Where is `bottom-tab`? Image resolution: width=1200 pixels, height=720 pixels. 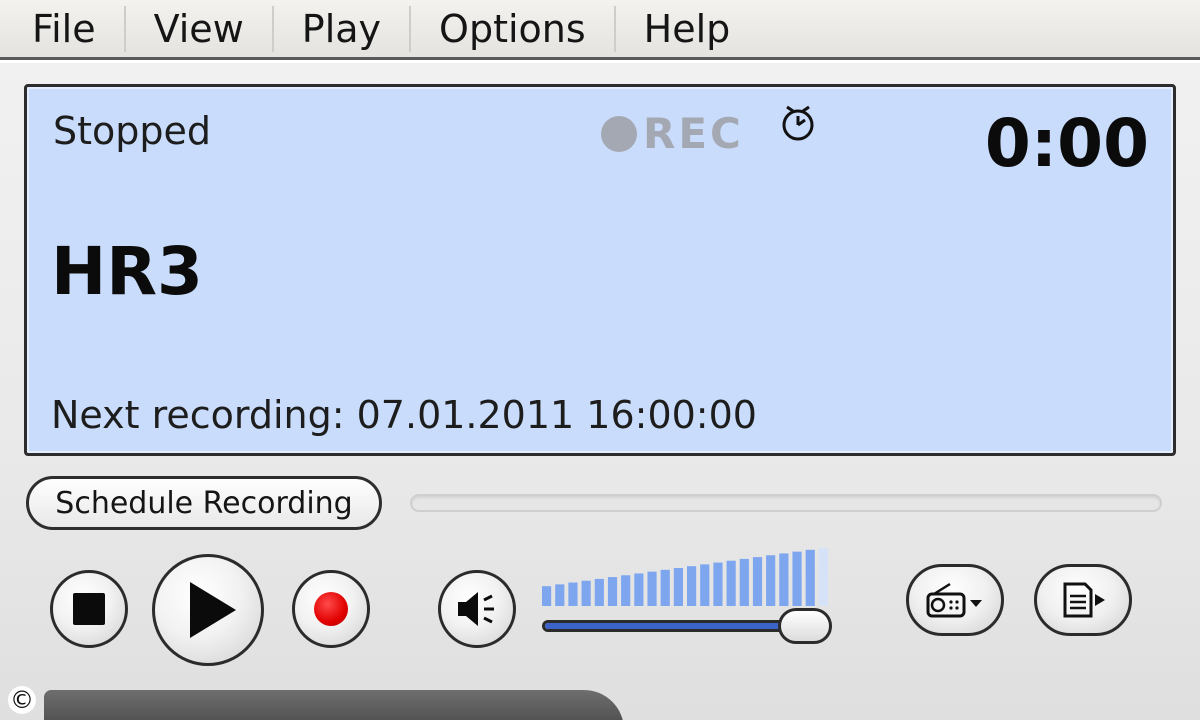
bottom-tab is located at coordinates (334, 705).